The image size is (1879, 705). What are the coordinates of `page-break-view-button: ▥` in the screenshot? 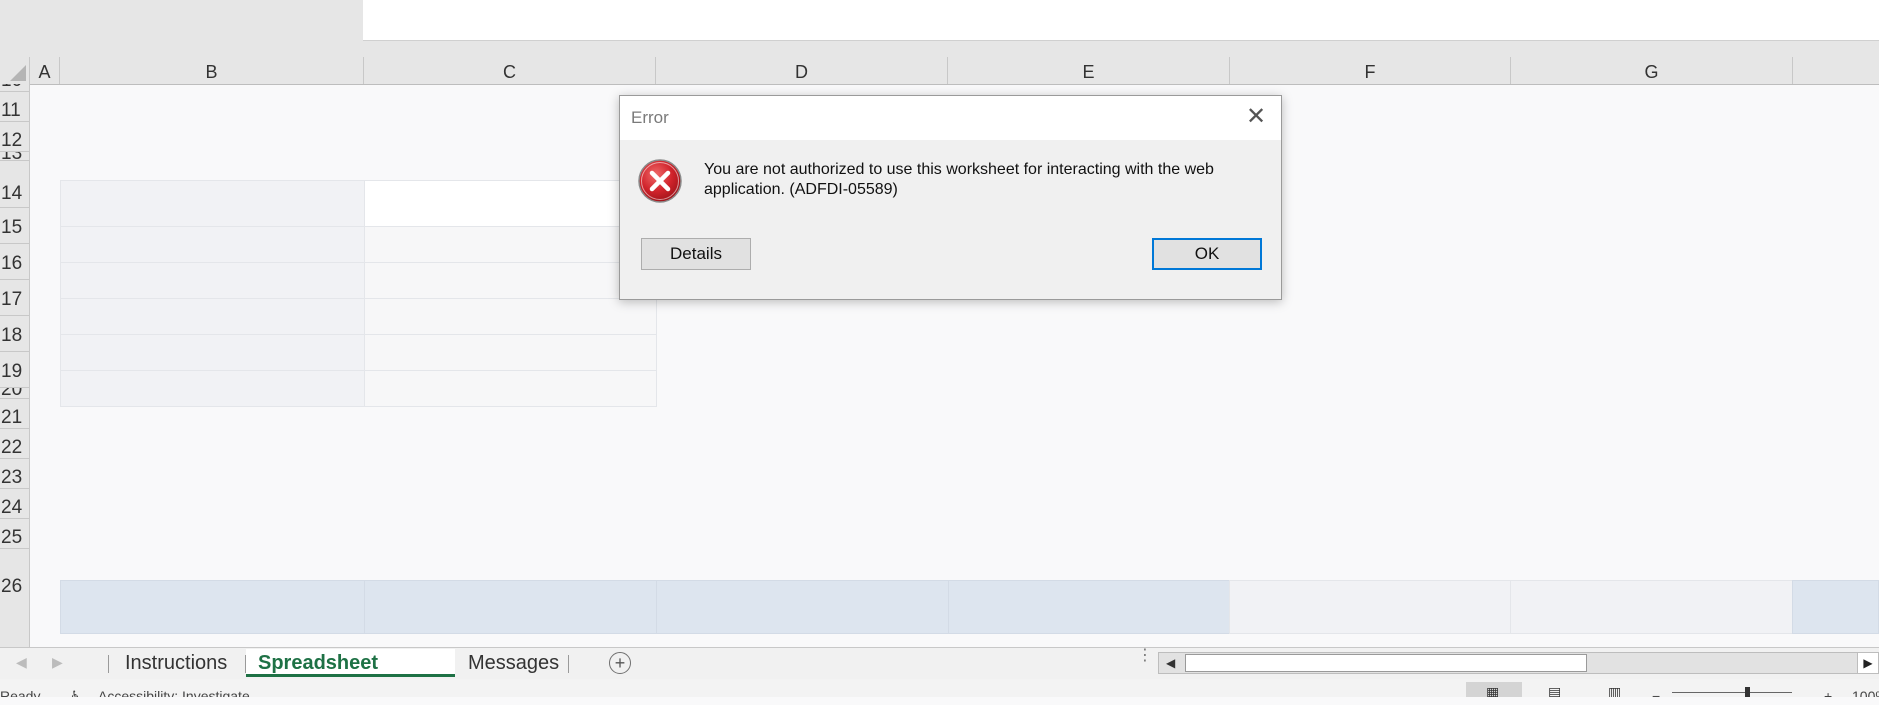 It's located at (1616, 689).